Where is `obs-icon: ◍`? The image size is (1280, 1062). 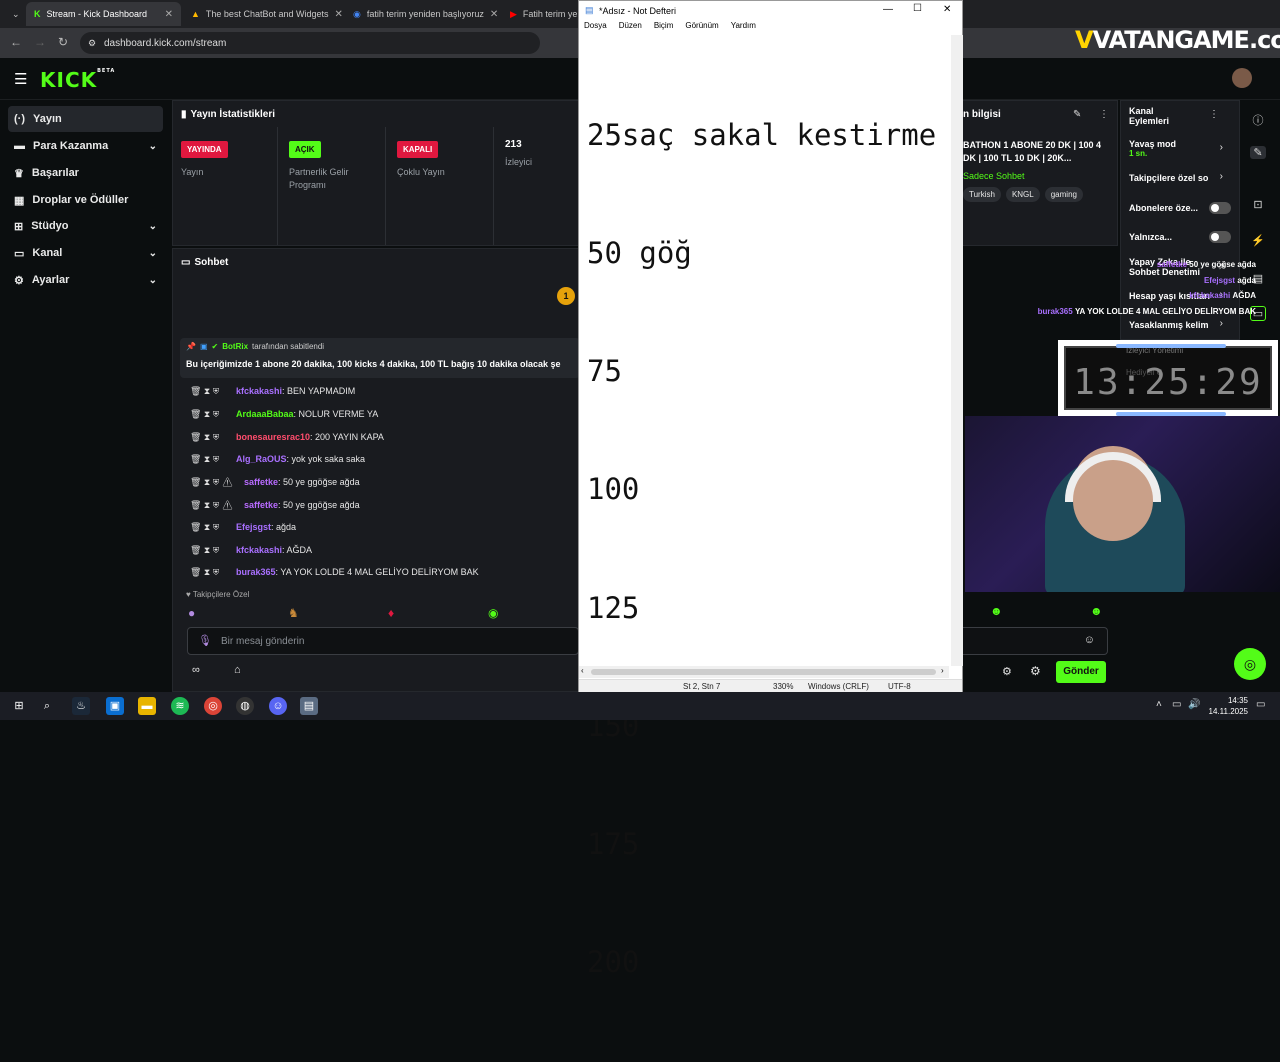 obs-icon: ◍ is located at coordinates (245, 706).